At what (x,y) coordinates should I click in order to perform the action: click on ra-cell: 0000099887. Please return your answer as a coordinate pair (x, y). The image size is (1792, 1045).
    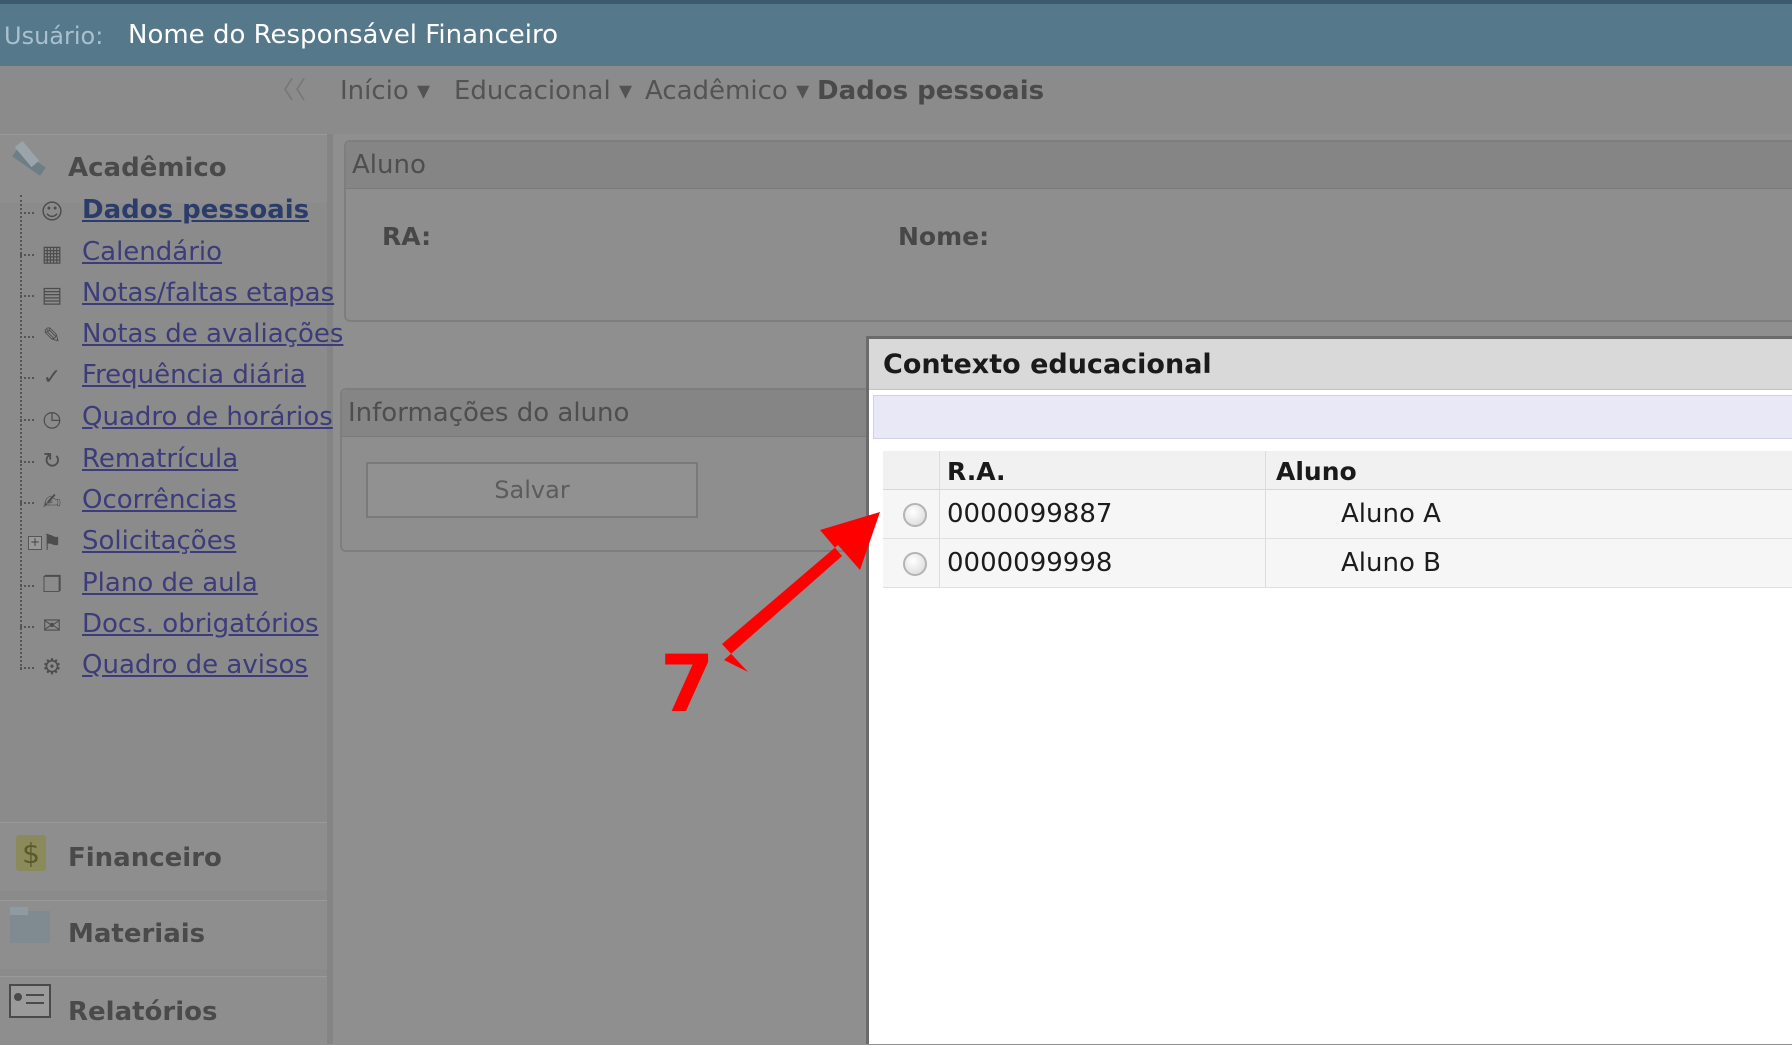
    Looking at the image, I should click on (1030, 514).